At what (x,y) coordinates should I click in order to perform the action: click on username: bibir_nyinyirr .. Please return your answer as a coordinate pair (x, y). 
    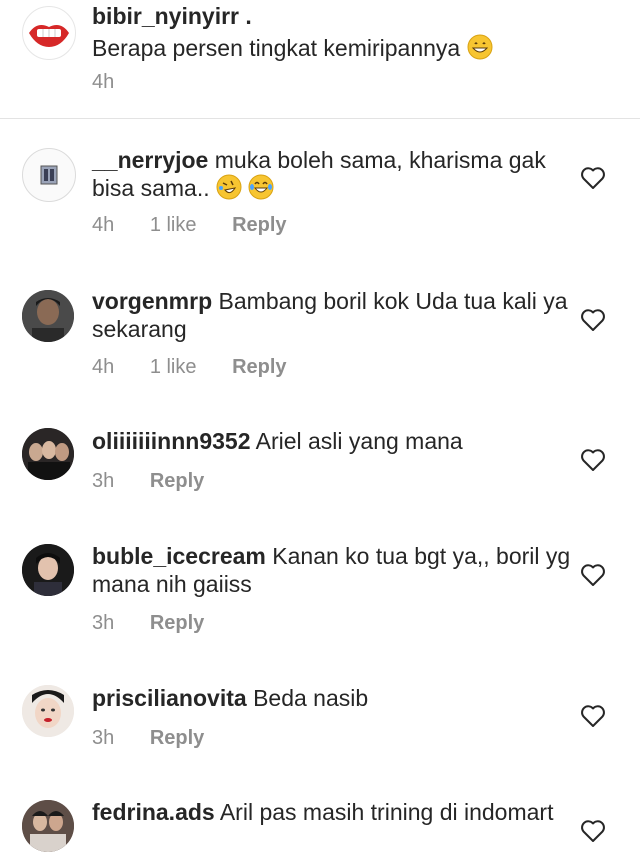
    Looking at the image, I should click on (332, 16).